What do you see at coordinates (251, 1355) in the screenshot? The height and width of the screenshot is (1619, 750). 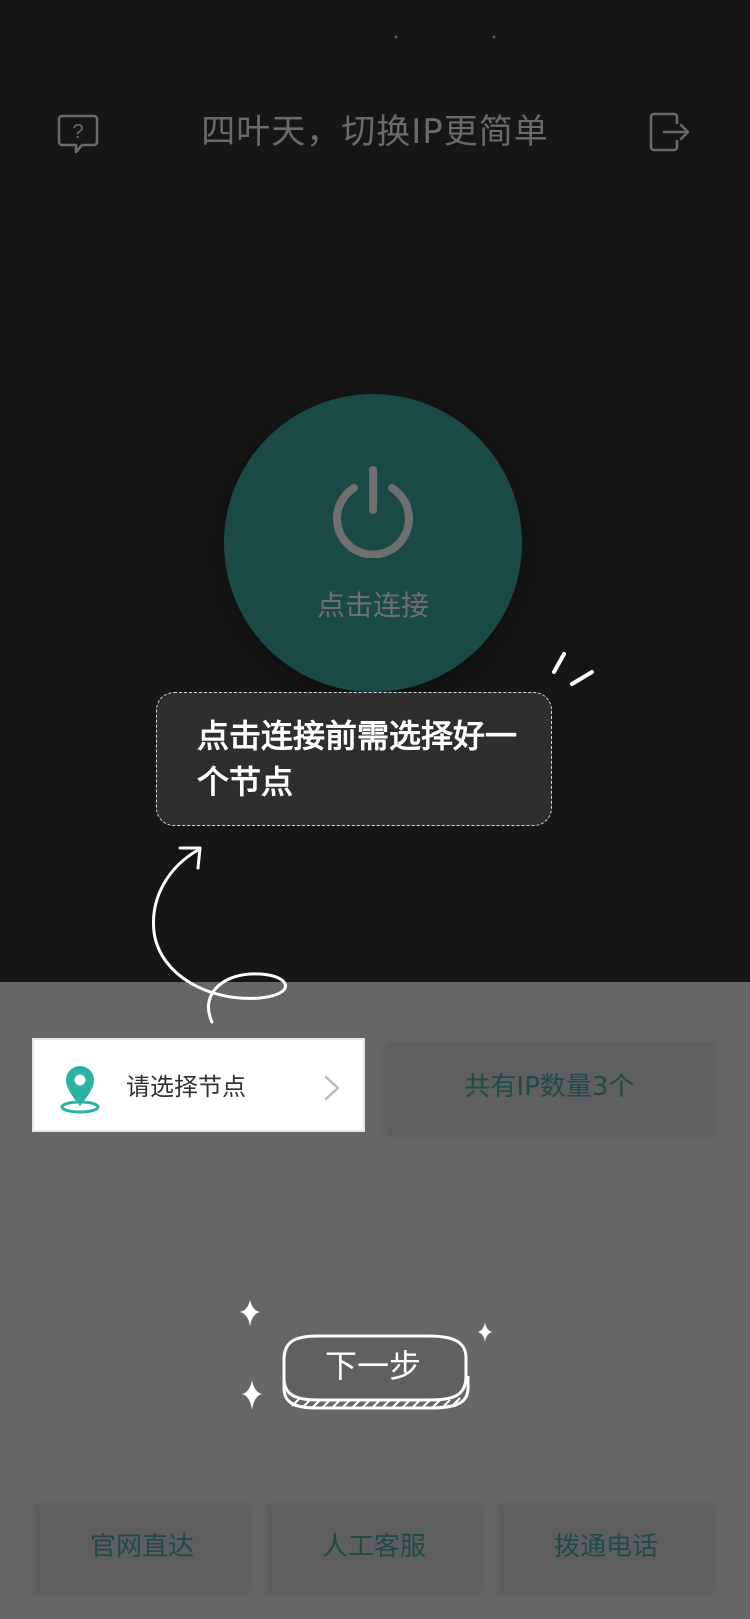 I see `sparkle-stars-decoration` at bounding box center [251, 1355].